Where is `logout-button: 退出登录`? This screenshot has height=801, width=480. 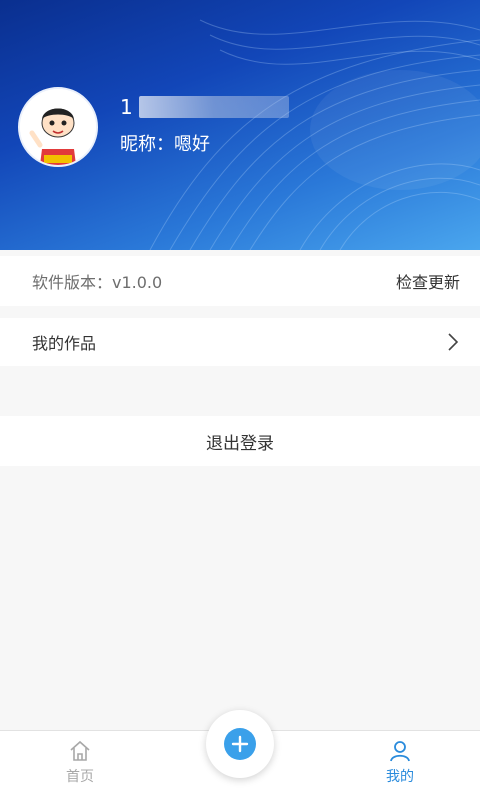 logout-button: 退出登录 is located at coordinates (240, 441).